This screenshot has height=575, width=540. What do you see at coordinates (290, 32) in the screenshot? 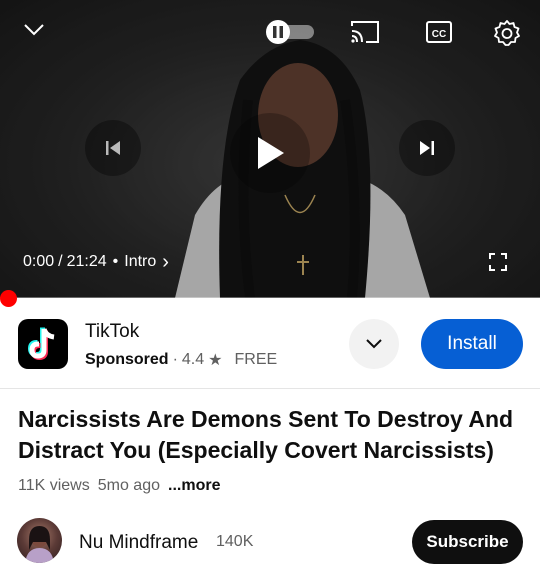
I see `autoplay-pause-toggle-icon` at bounding box center [290, 32].